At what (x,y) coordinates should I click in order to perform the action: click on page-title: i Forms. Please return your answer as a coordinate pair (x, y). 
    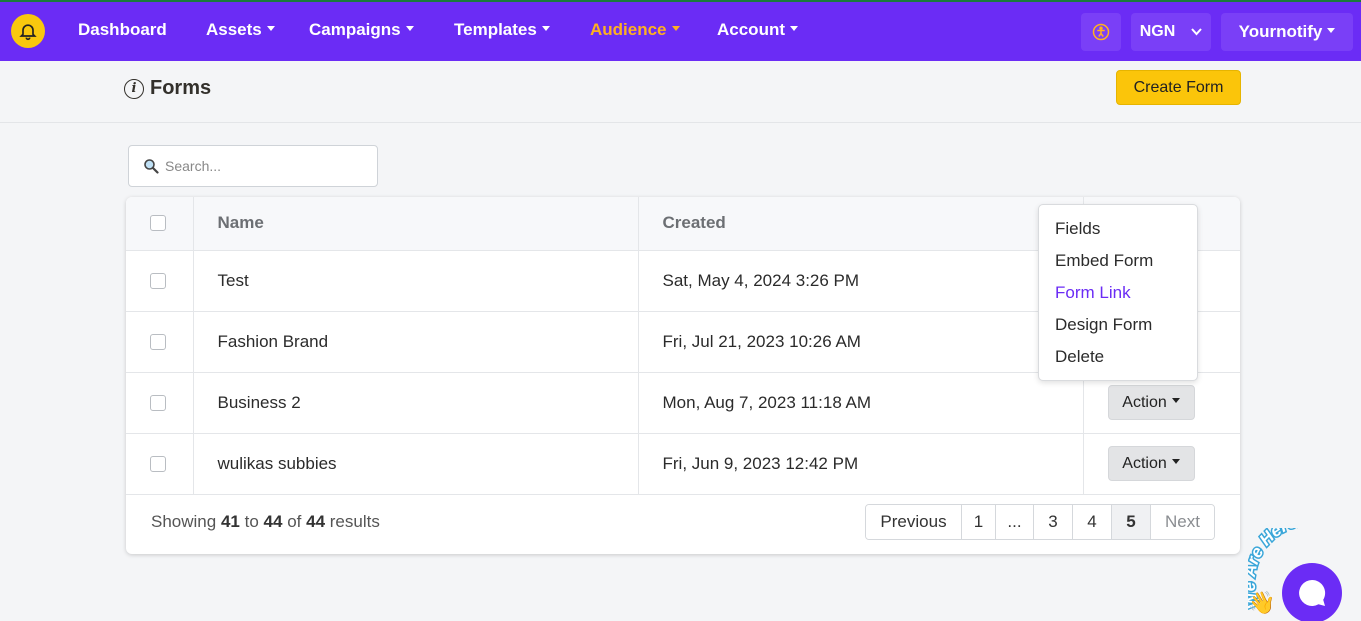
    Looking at the image, I should click on (167, 88).